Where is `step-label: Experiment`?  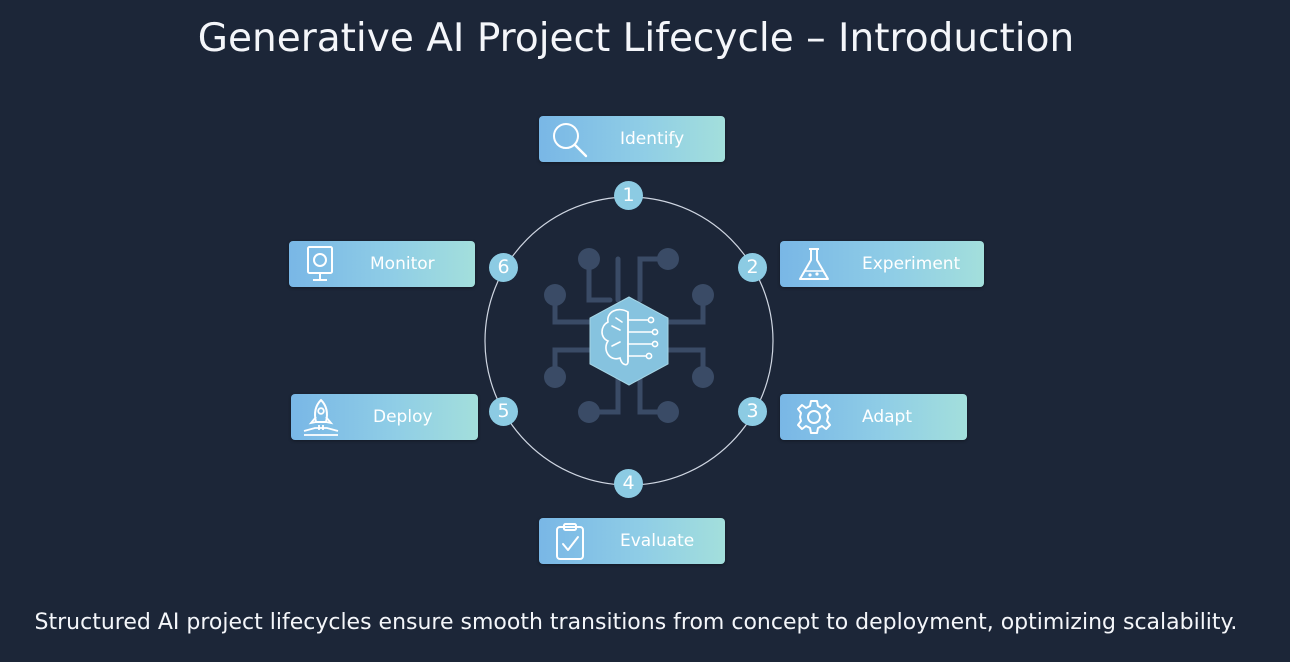
step-label: Experiment is located at coordinates (911, 264).